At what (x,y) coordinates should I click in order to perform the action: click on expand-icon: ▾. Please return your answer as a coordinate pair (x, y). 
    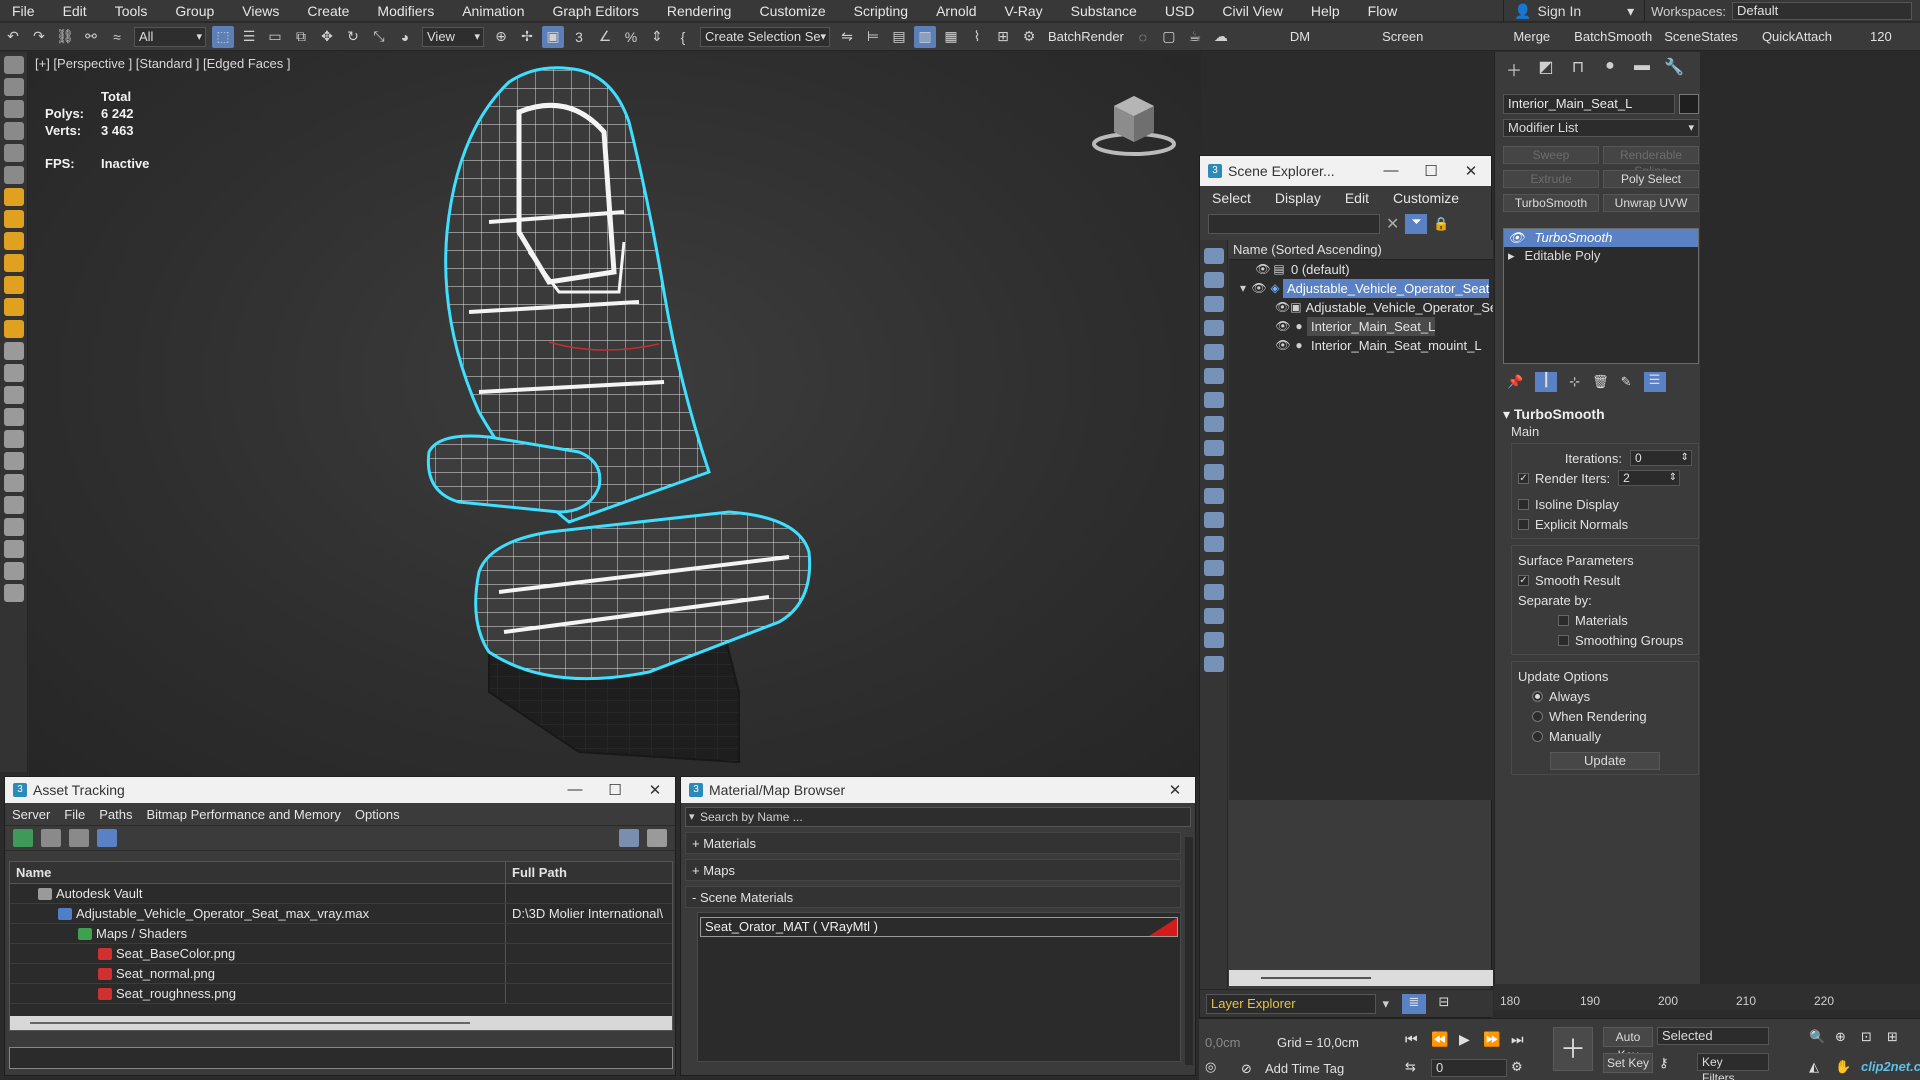
    Looking at the image, I should click on (1243, 288).